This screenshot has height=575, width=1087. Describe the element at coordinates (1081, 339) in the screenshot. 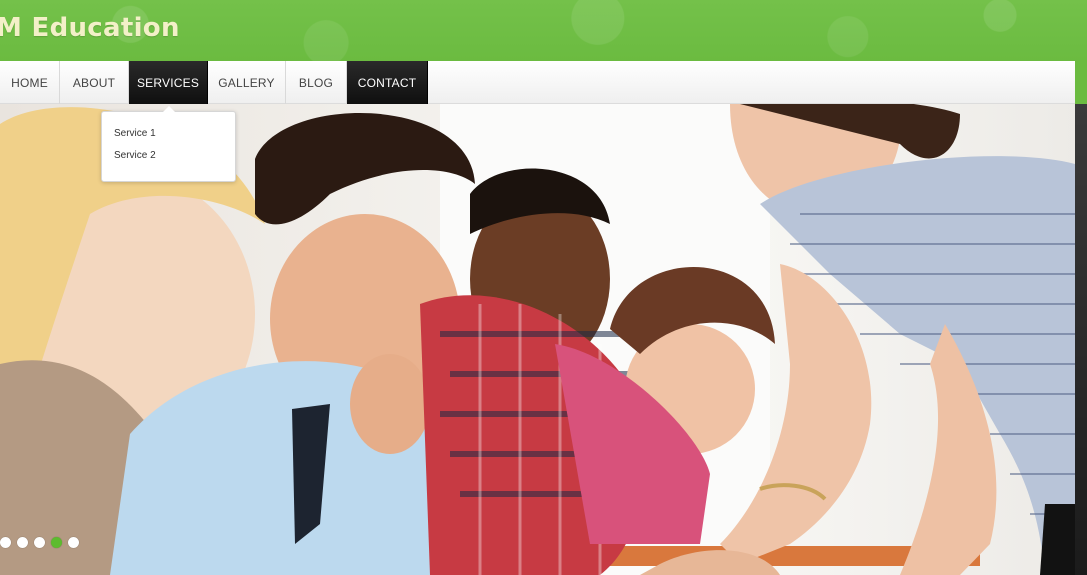

I see `page-right-shade` at that location.